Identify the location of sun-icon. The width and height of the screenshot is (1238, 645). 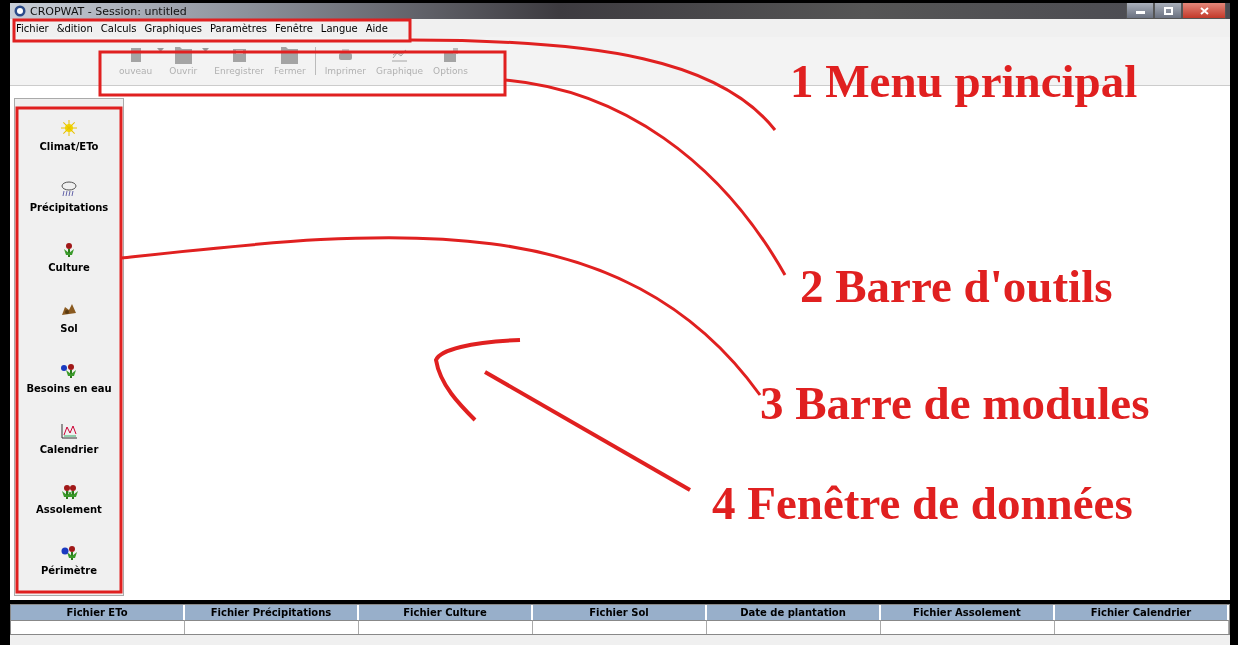
(69, 128).